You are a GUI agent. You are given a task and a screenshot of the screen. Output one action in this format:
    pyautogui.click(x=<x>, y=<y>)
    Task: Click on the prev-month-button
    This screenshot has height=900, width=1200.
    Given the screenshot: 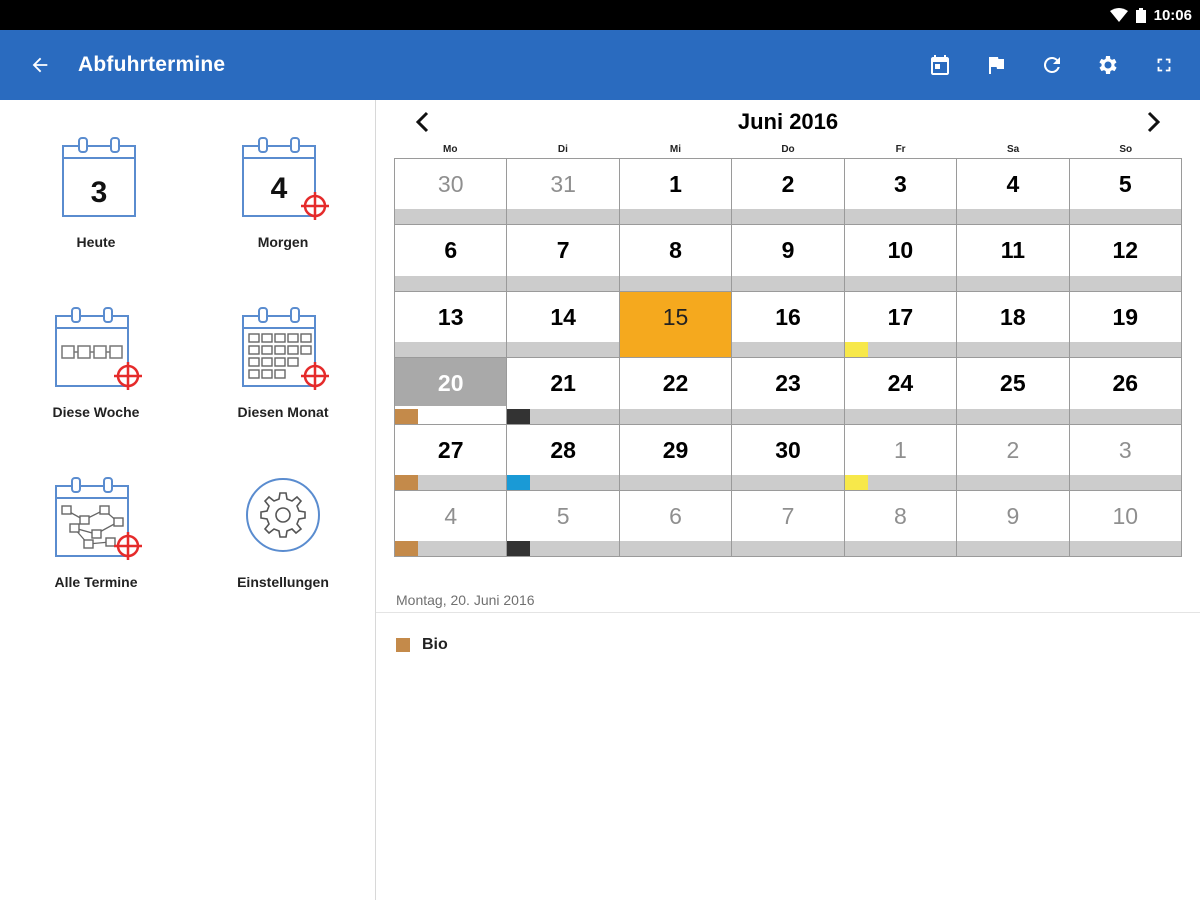 What is the action you would take?
    pyautogui.click(x=423, y=122)
    